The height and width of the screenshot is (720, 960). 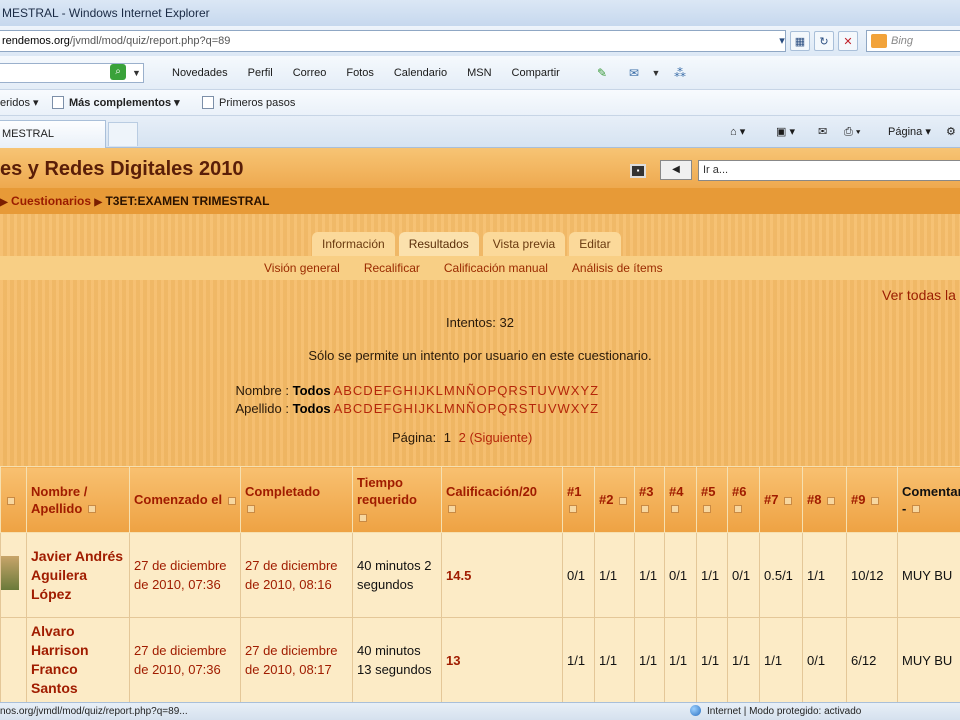 What do you see at coordinates (913, 41) in the screenshot?
I see `search-engine-input: Bing` at bounding box center [913, 41].